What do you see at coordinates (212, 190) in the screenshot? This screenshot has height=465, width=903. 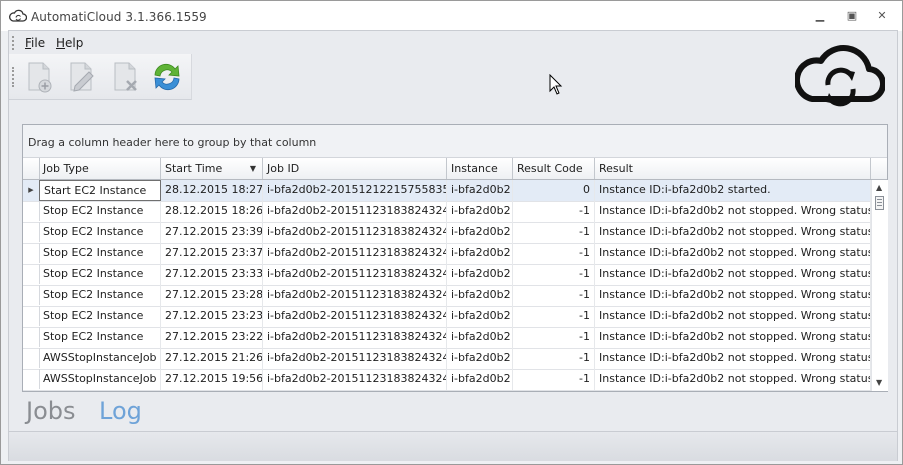 I see `cell-start-time: 28.12.2015 18:27` at bounding box center [212, 190].